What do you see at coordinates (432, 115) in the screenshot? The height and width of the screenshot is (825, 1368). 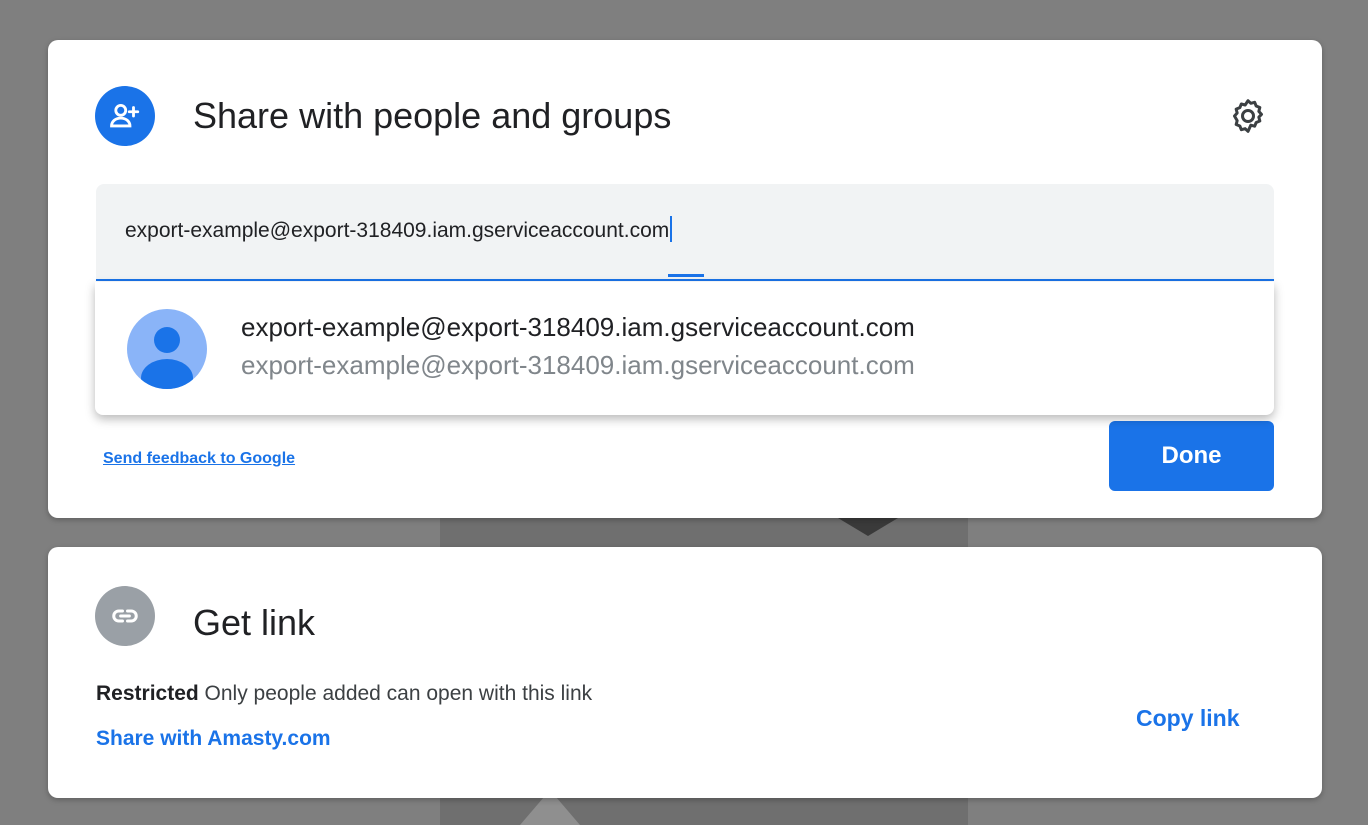 I see `dialog-title: Share with people and groups` at bounding box center [432, 115].